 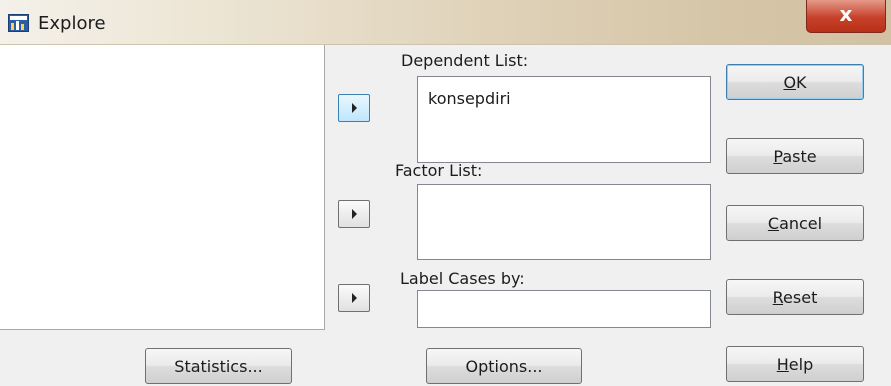 I want to click on help-mnemonic: H, so click(x=782, y=364).